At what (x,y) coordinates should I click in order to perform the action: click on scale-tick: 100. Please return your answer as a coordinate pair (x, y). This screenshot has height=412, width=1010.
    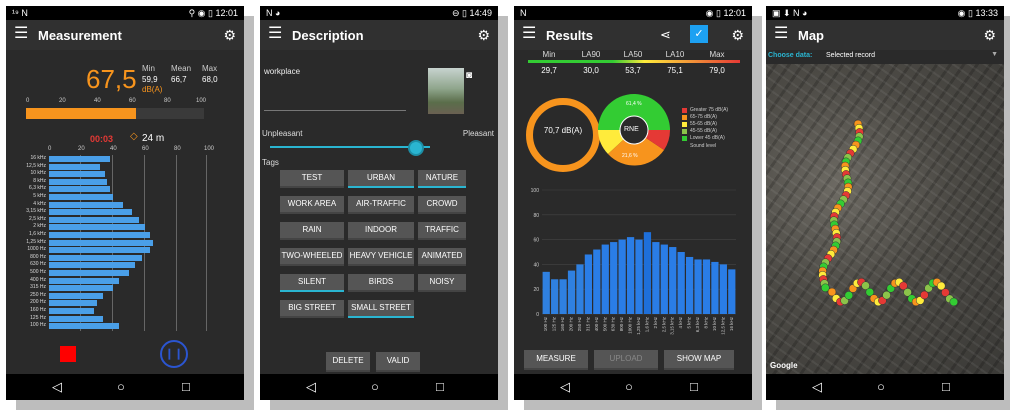
    Looking at the image, I should click on (201, 101).